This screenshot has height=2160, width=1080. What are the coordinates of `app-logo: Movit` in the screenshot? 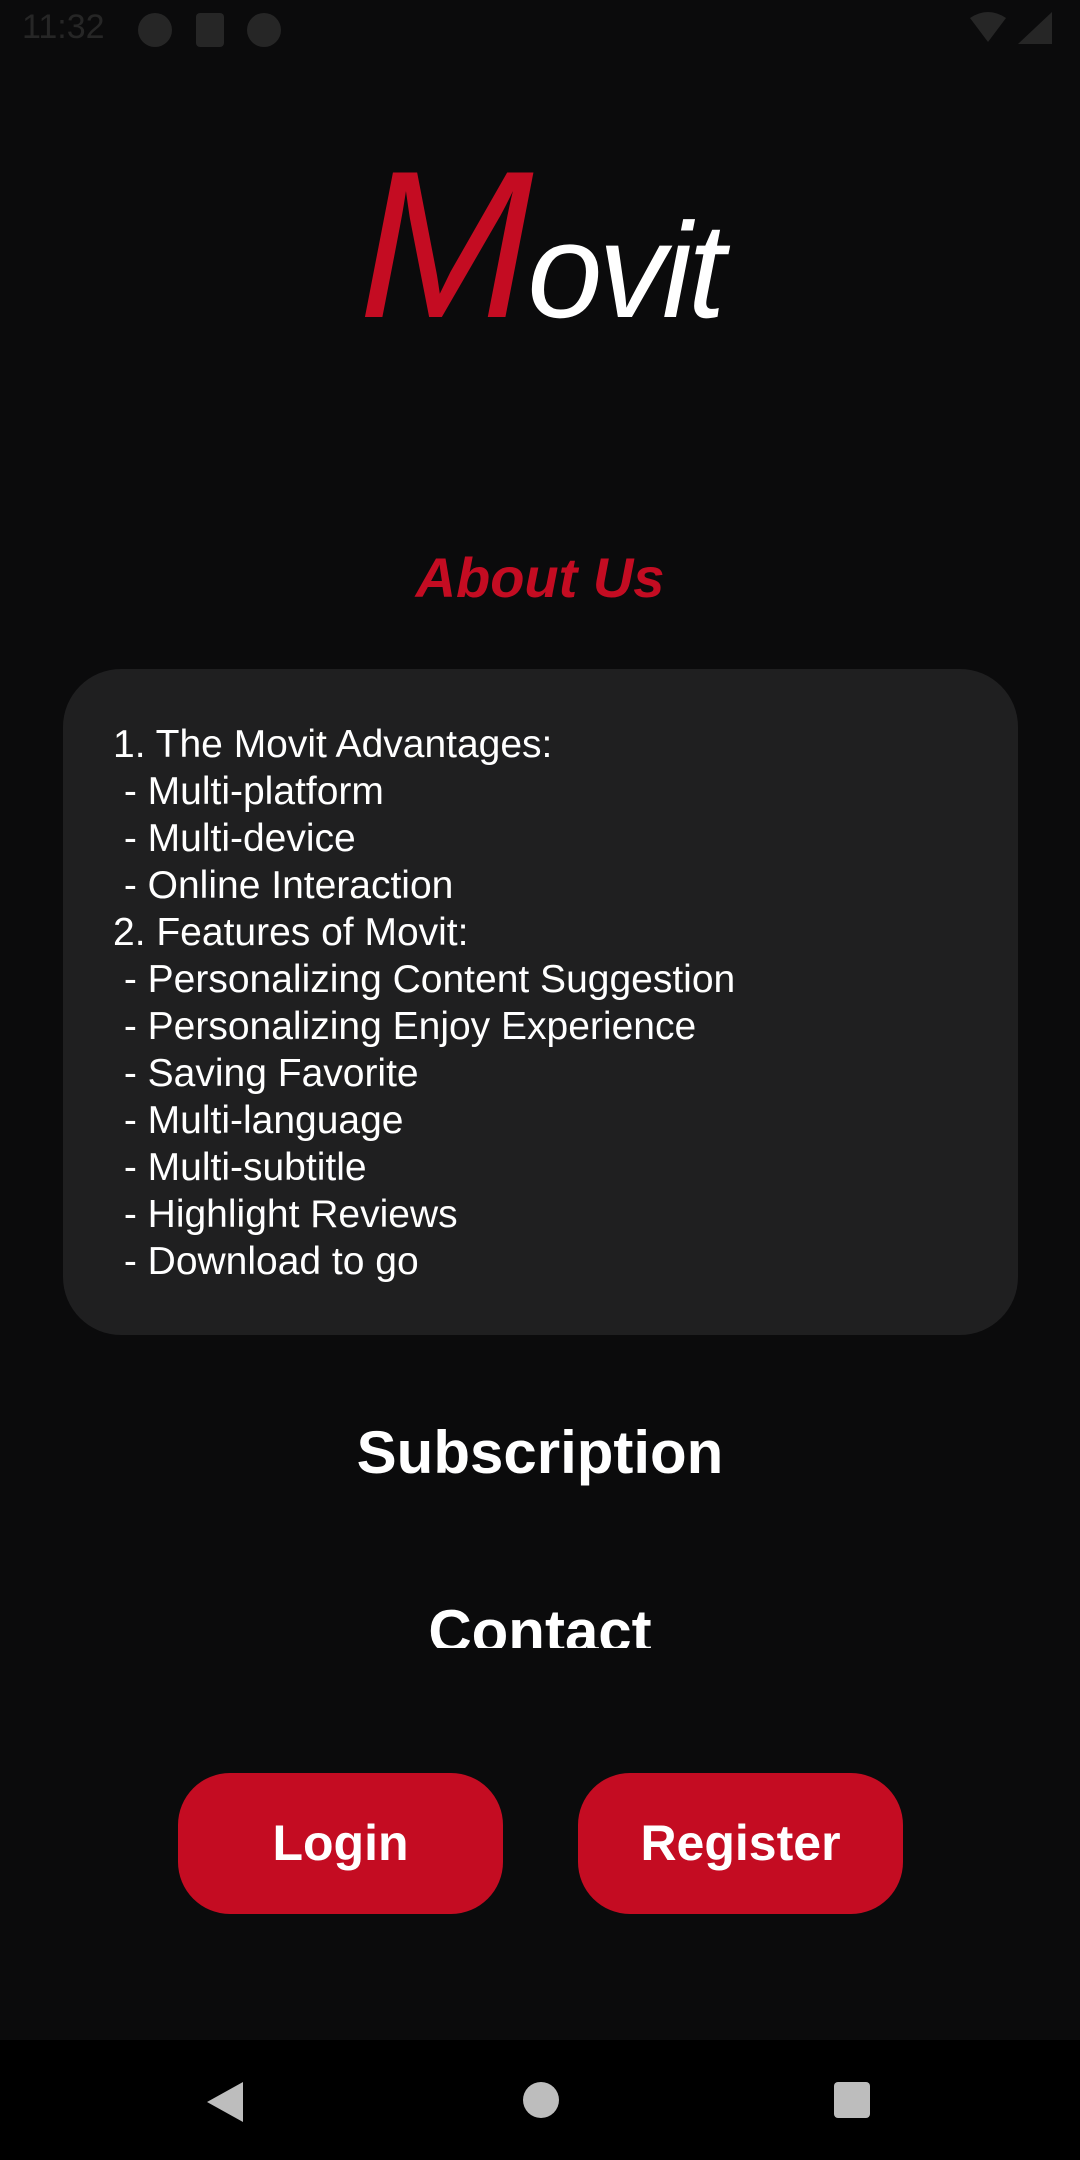 It's located at (540, 245).